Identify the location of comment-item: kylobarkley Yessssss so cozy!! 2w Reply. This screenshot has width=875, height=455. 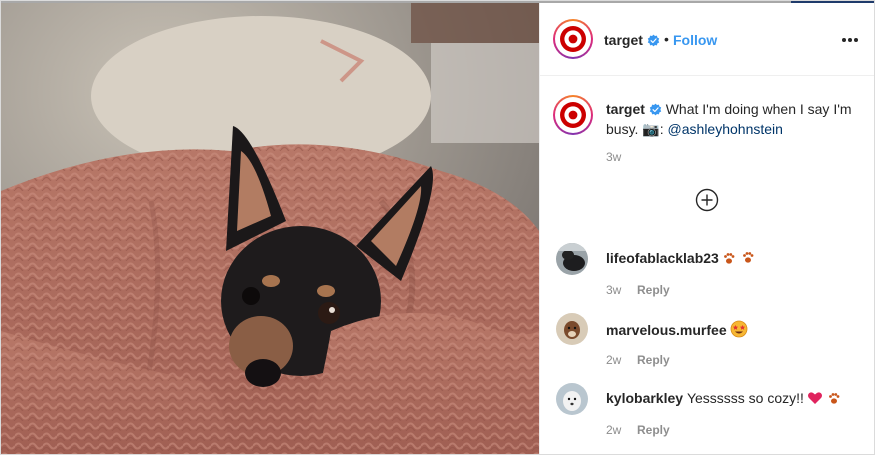
(707, 418).